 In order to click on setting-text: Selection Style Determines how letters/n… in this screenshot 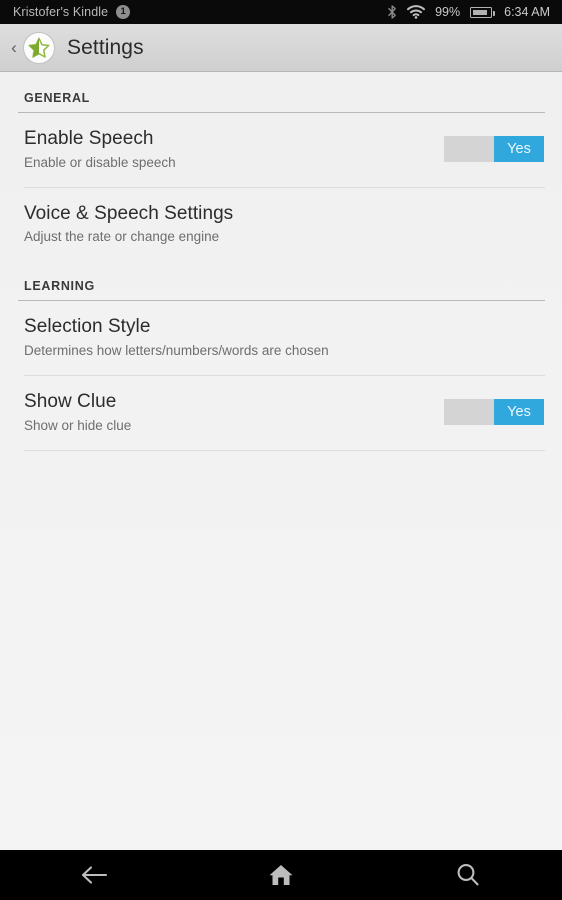, I will do `click(284, 337)`.